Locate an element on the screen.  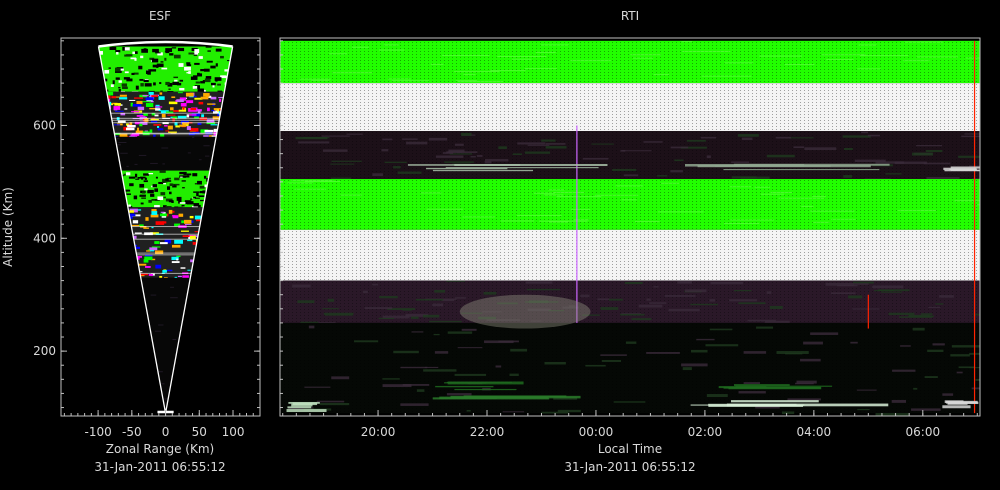
rti-title: RTI is located at coordinates (630, 16).